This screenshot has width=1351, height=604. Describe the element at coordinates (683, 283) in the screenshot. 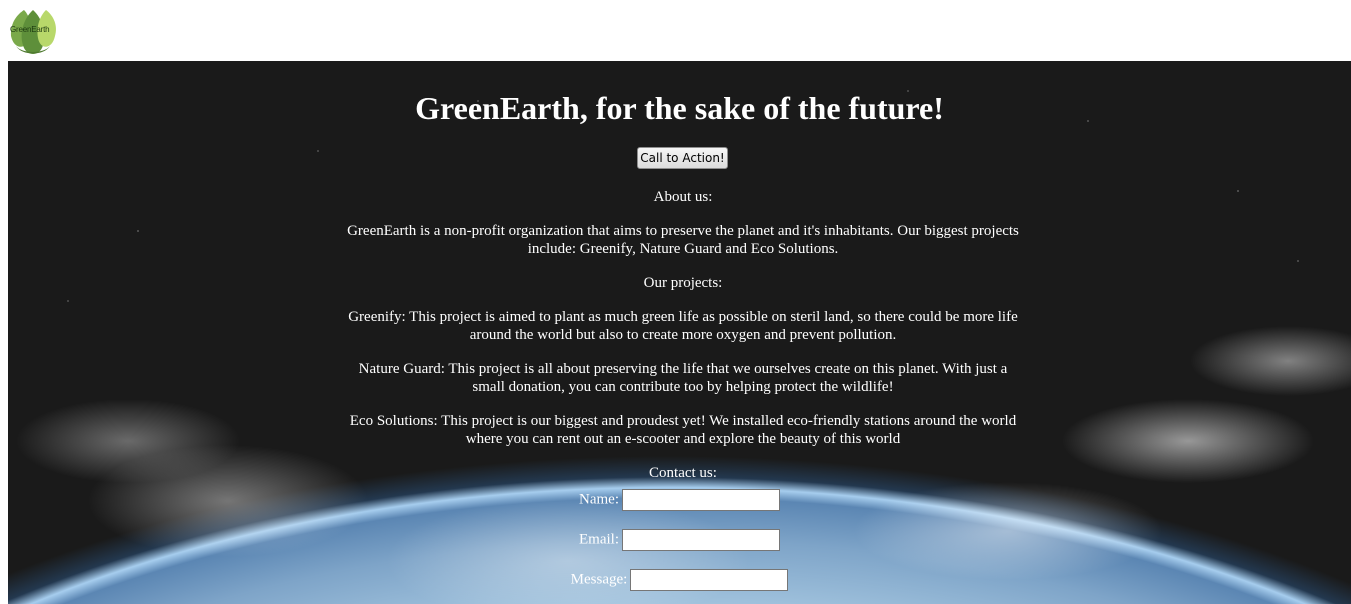

I see `projects-heading: Our projects:` at that location.